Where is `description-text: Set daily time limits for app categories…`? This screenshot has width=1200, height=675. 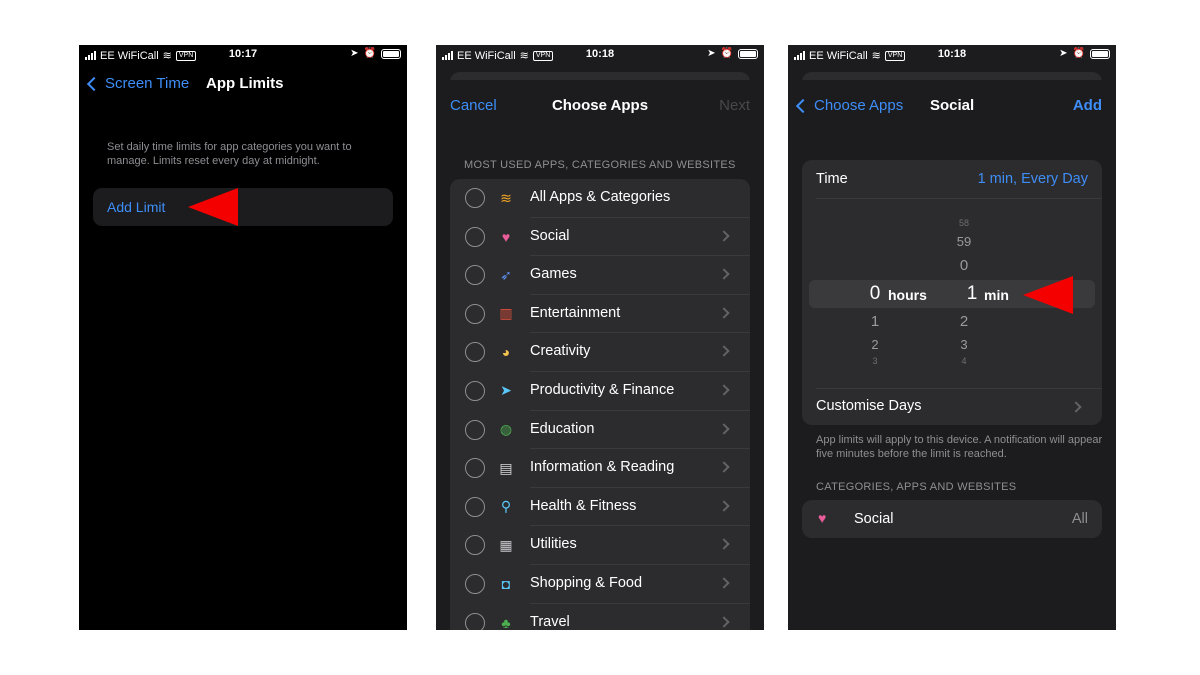 description-text: Set daily time limits for app categories… is located at coordinates (229, 154).